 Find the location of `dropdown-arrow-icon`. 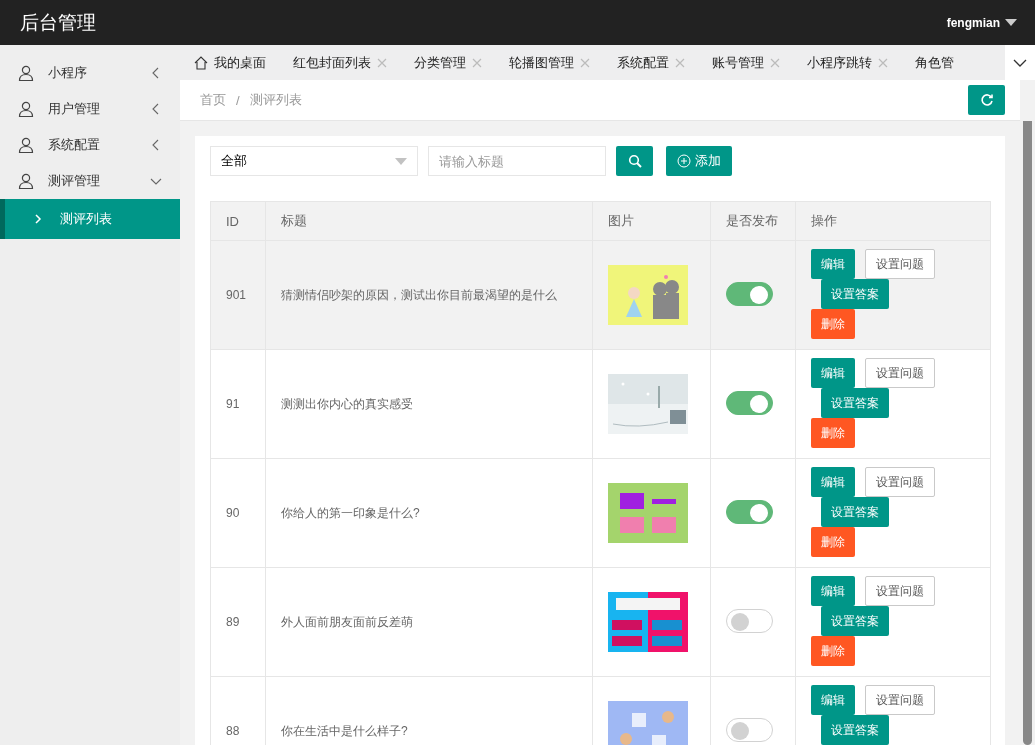

dropdown-arrow-icon is located at coordinates (401, 161).